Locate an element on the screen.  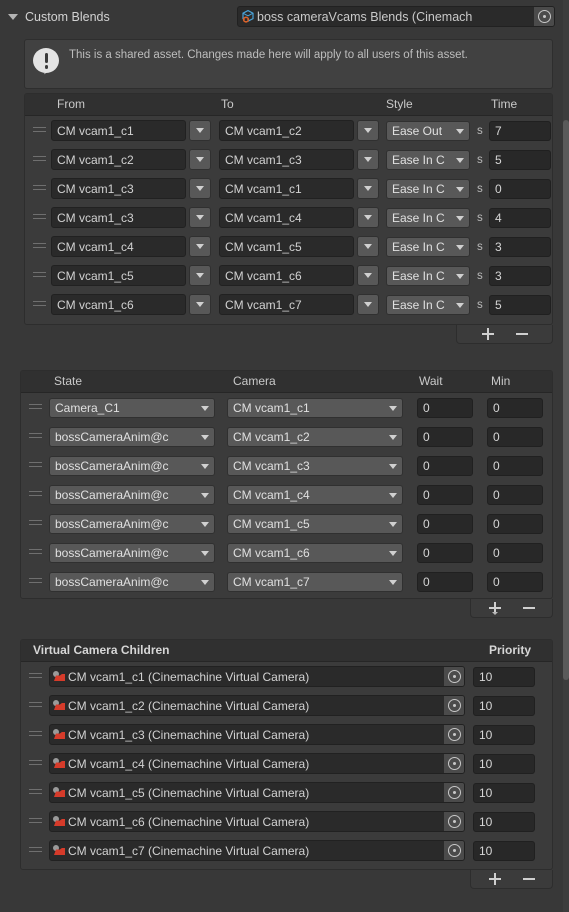
blend-from-field: CM vcam1_c6 is located at coordinates (131, 304).